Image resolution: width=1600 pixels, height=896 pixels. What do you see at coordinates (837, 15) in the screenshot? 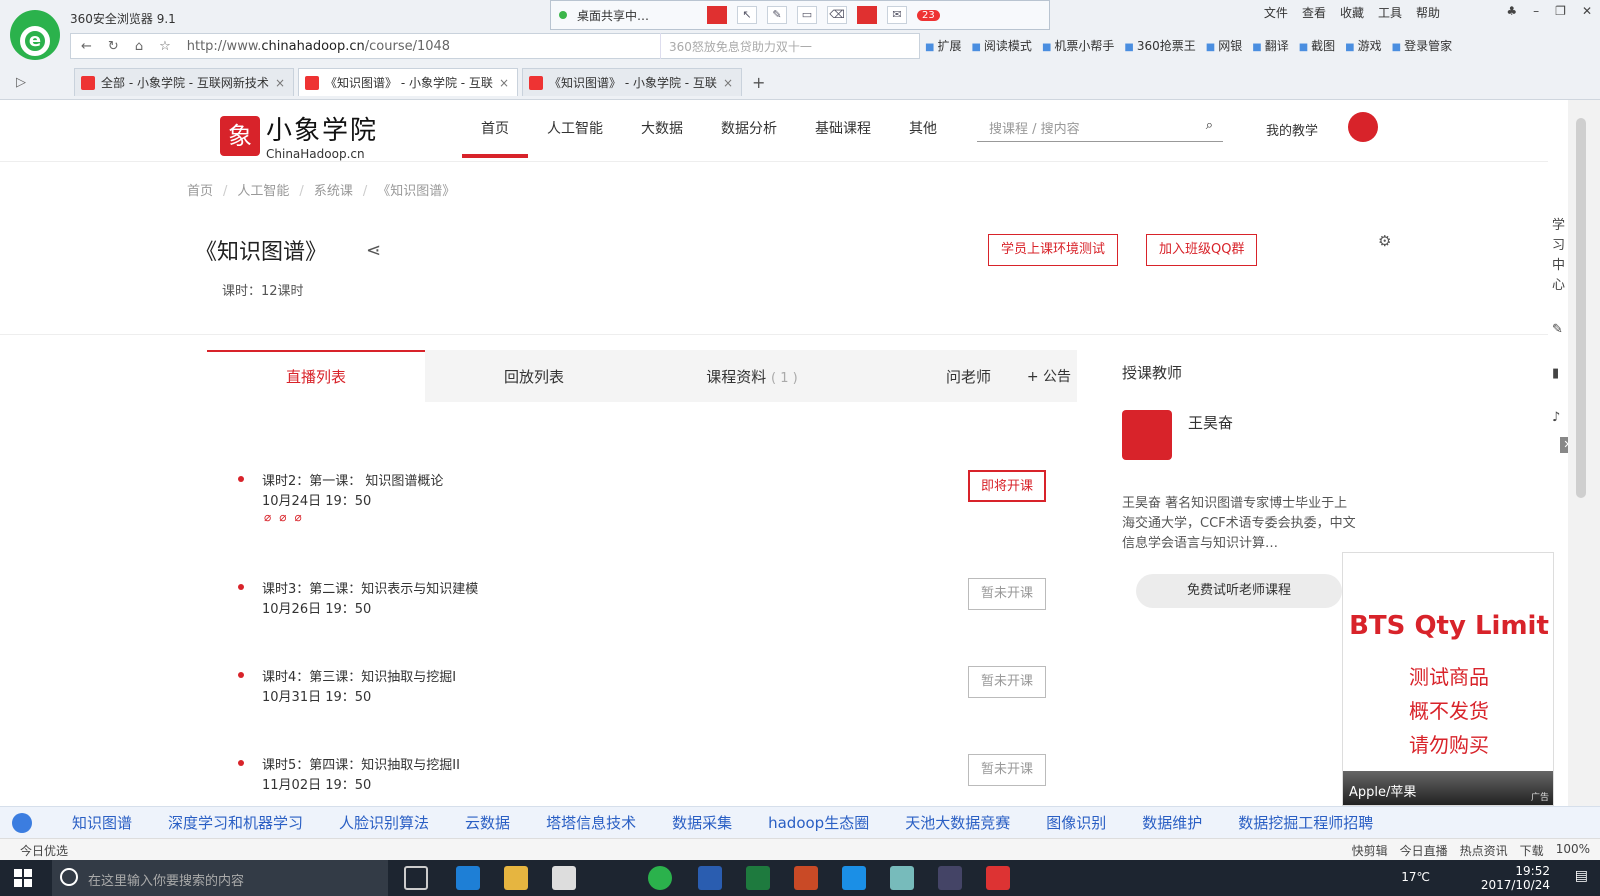
I see `eraser-tool-icon: ⌫` at bounding box center [837, 15].